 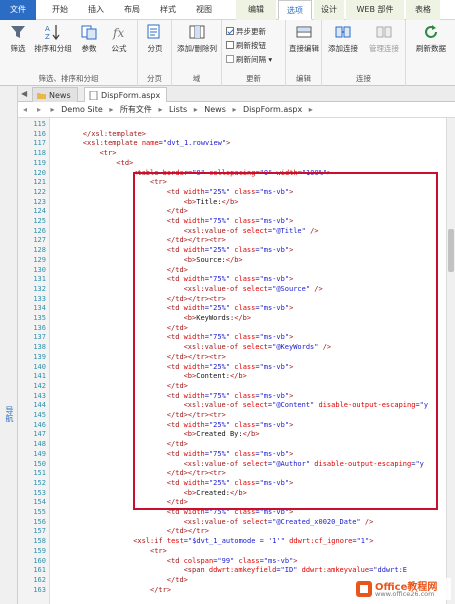 What do you see at coordinates (119, 48) in the screenshot?
I see `formula-label: 公式` at bounding box center [119, 48].